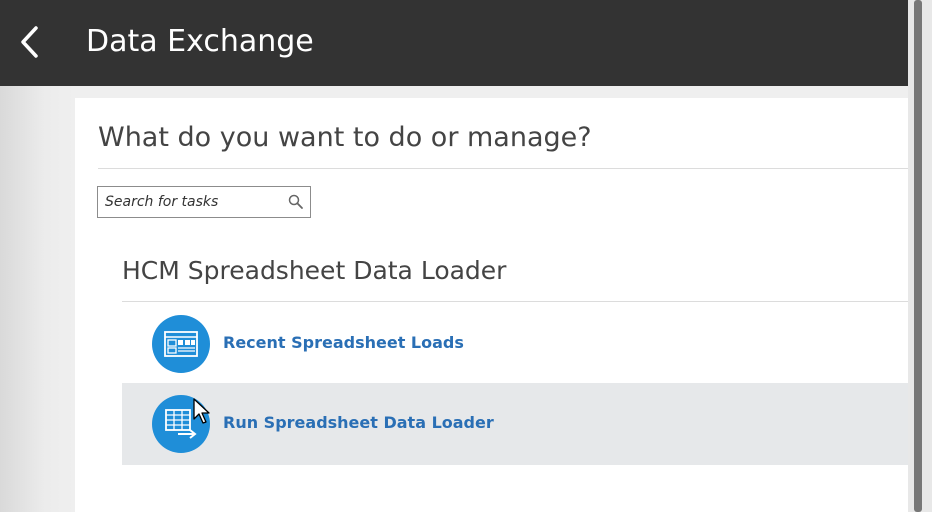 This screenshot has width=932, height=512. Describe the element at coordinates (191, 202) in the screenshot. I see `search-input` at that location.